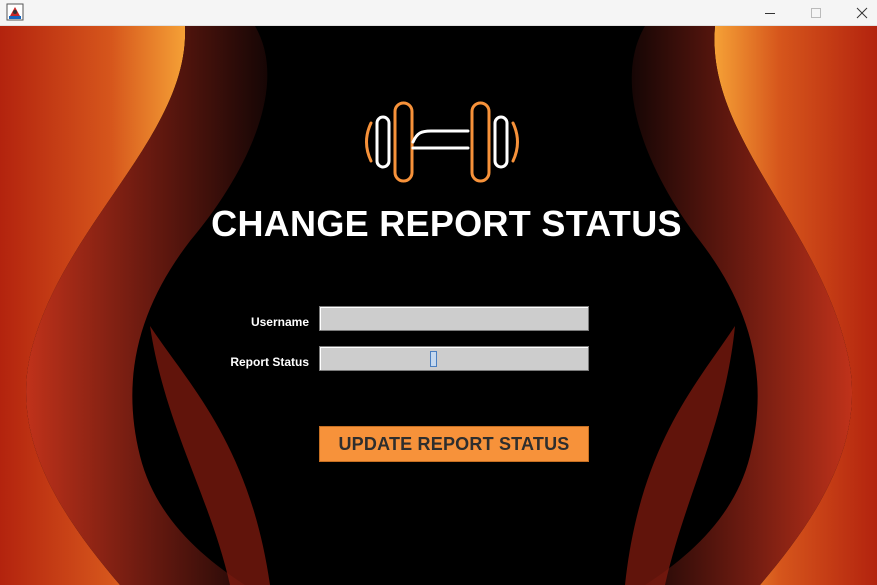  I want to click on maximize-button, so click(816, 13).